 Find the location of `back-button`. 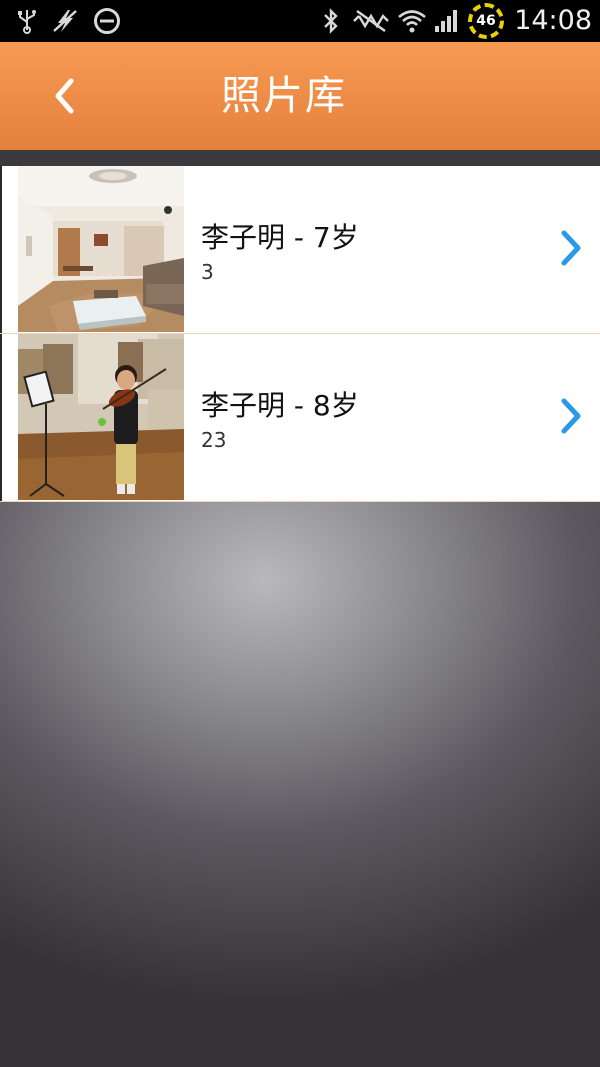

back-button is located at coordinates (64, 96).